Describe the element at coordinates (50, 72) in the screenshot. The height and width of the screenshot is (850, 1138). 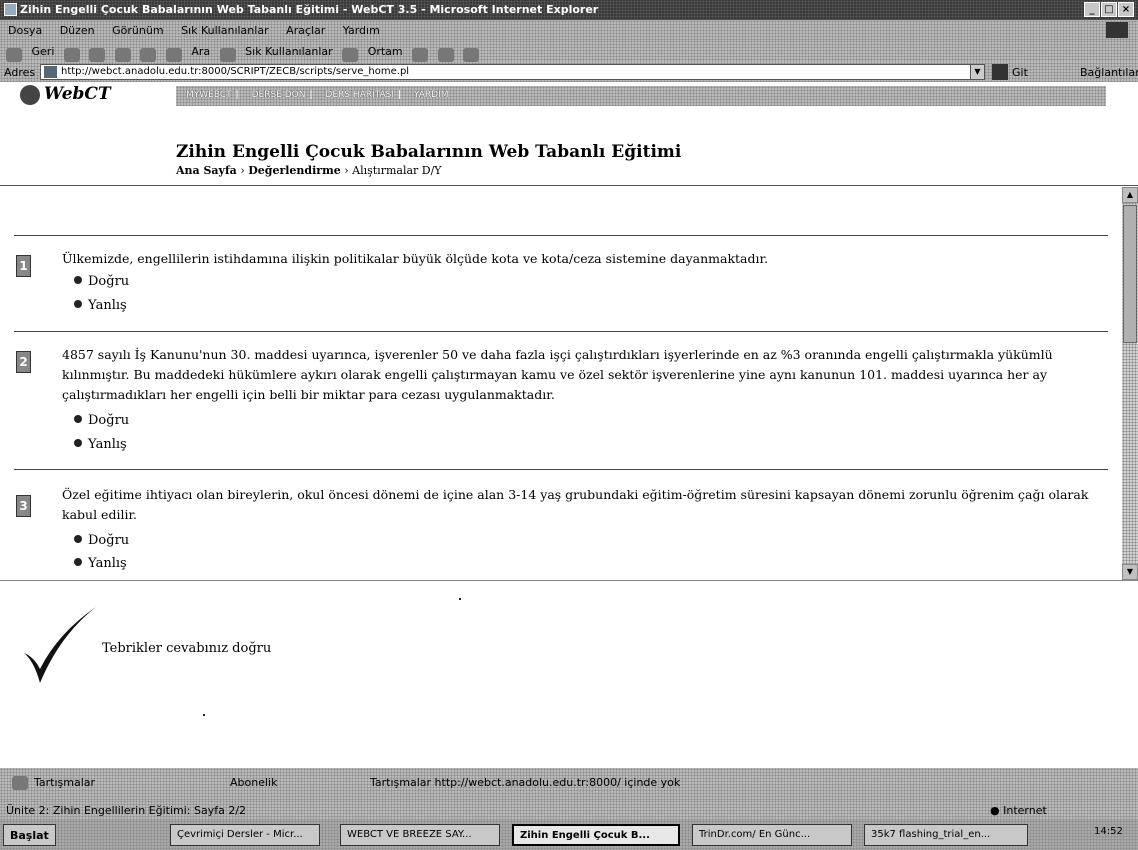
I see `page-icon` at that location.